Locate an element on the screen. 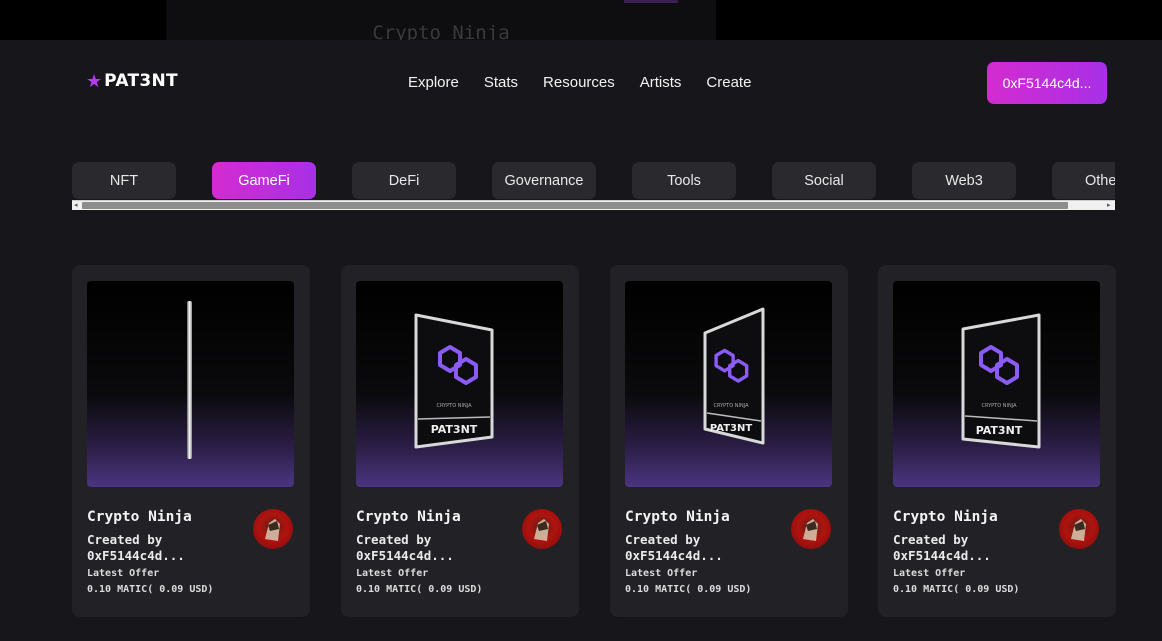 This screenshot has width=1162, height=641. main-nav: Explore Stats Resources Artists Create is located at coordinates (579, 82).